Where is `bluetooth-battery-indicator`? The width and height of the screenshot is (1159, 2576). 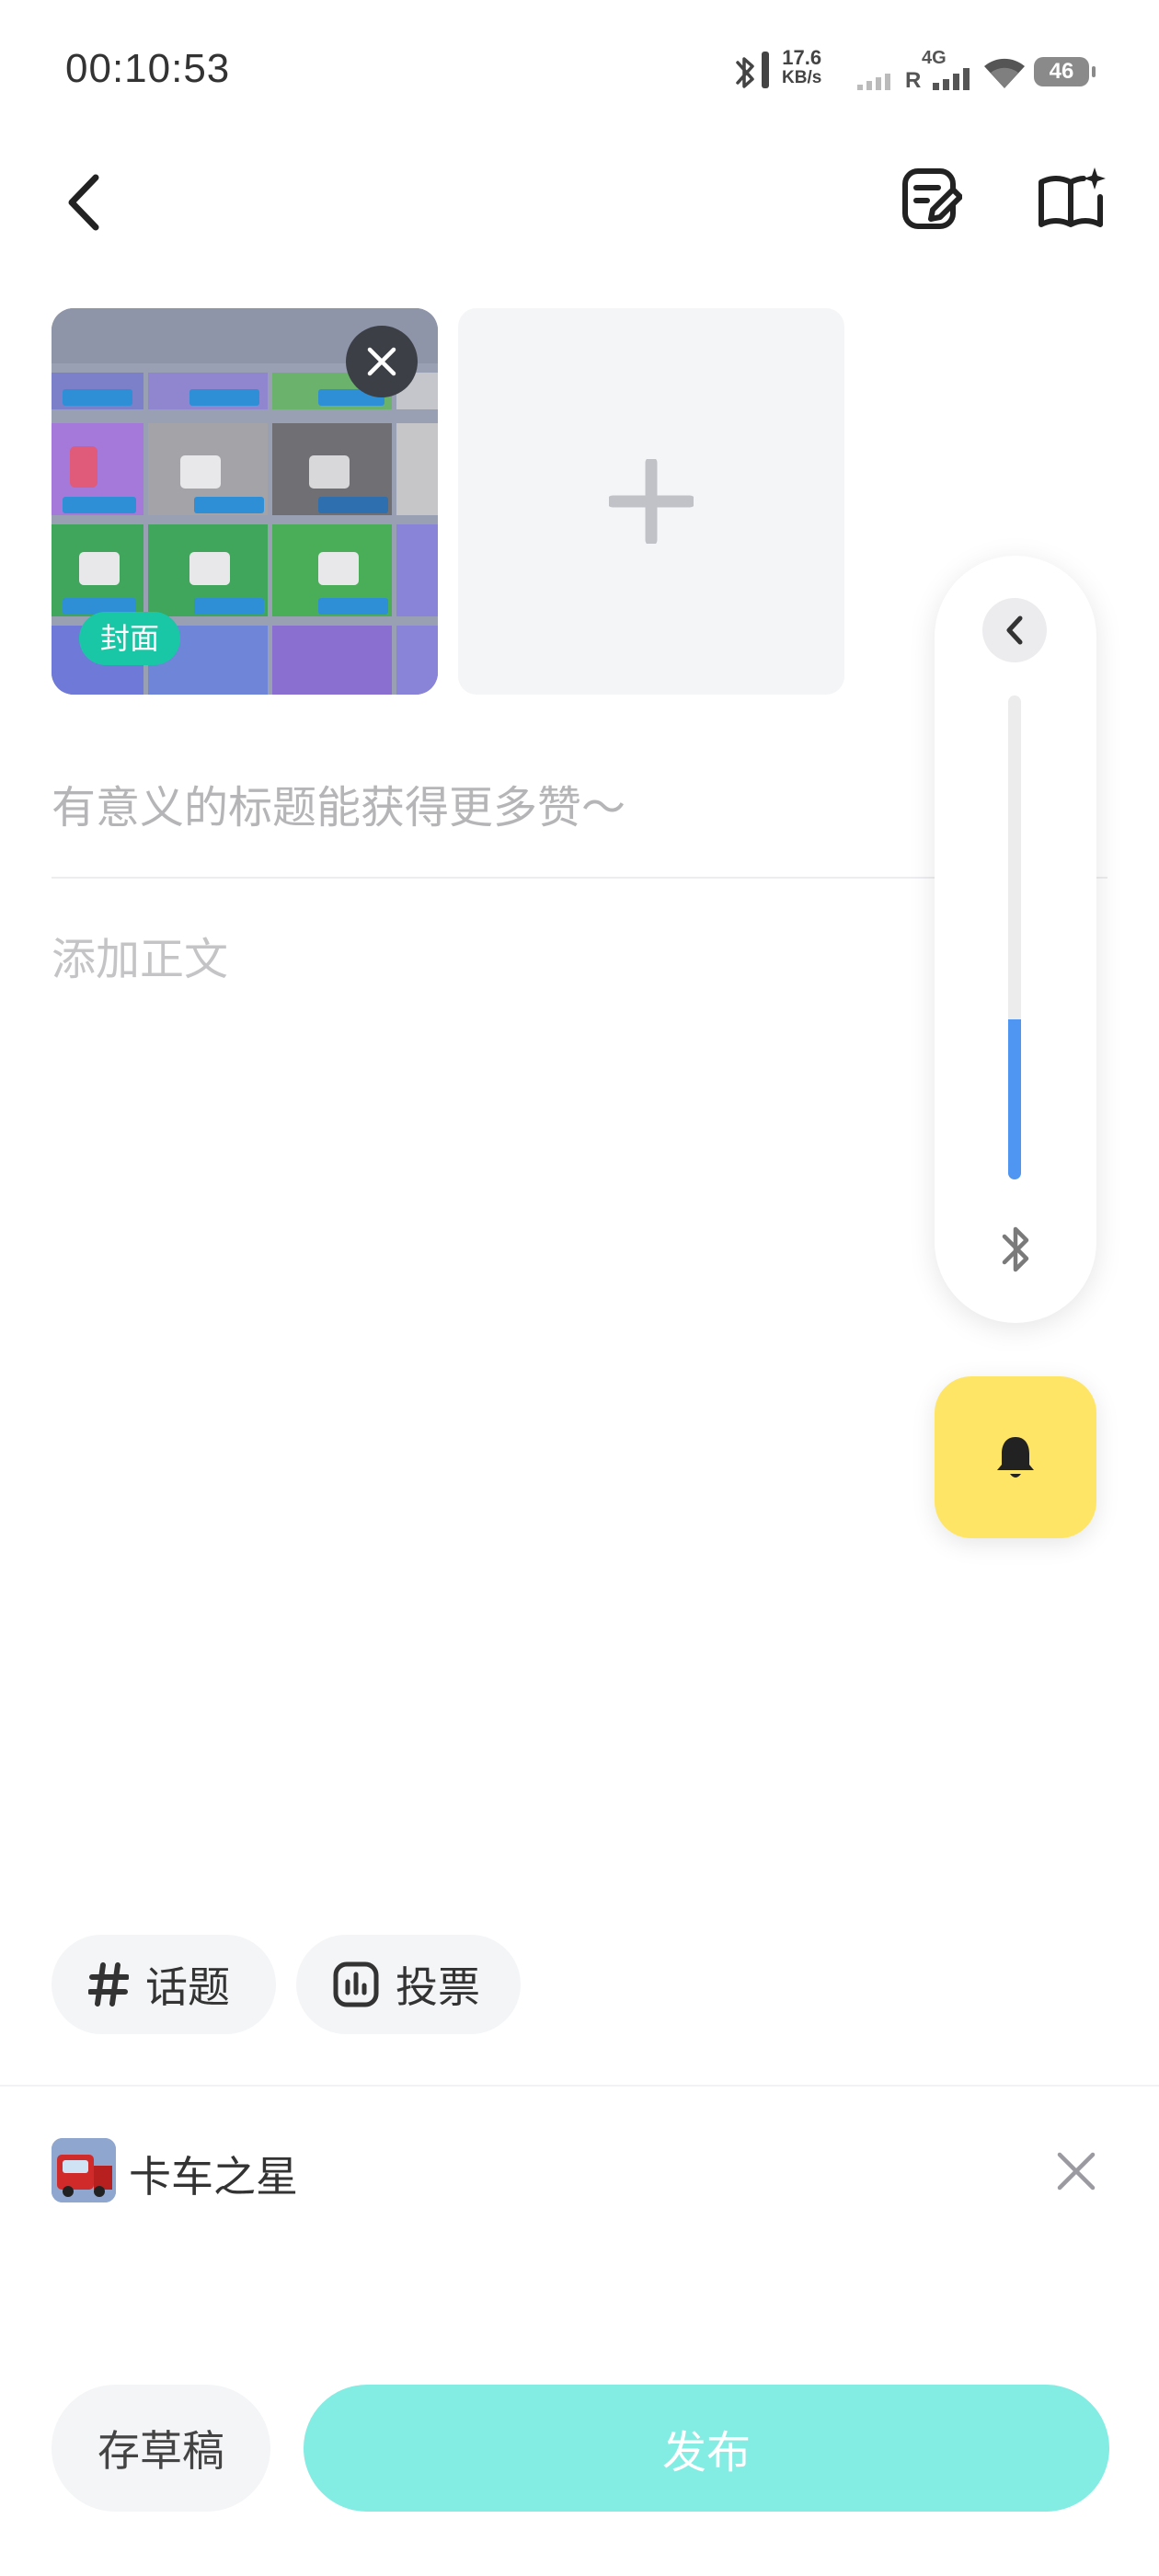
bluetooth-battery-indicator is located at coordinates (765, 70).